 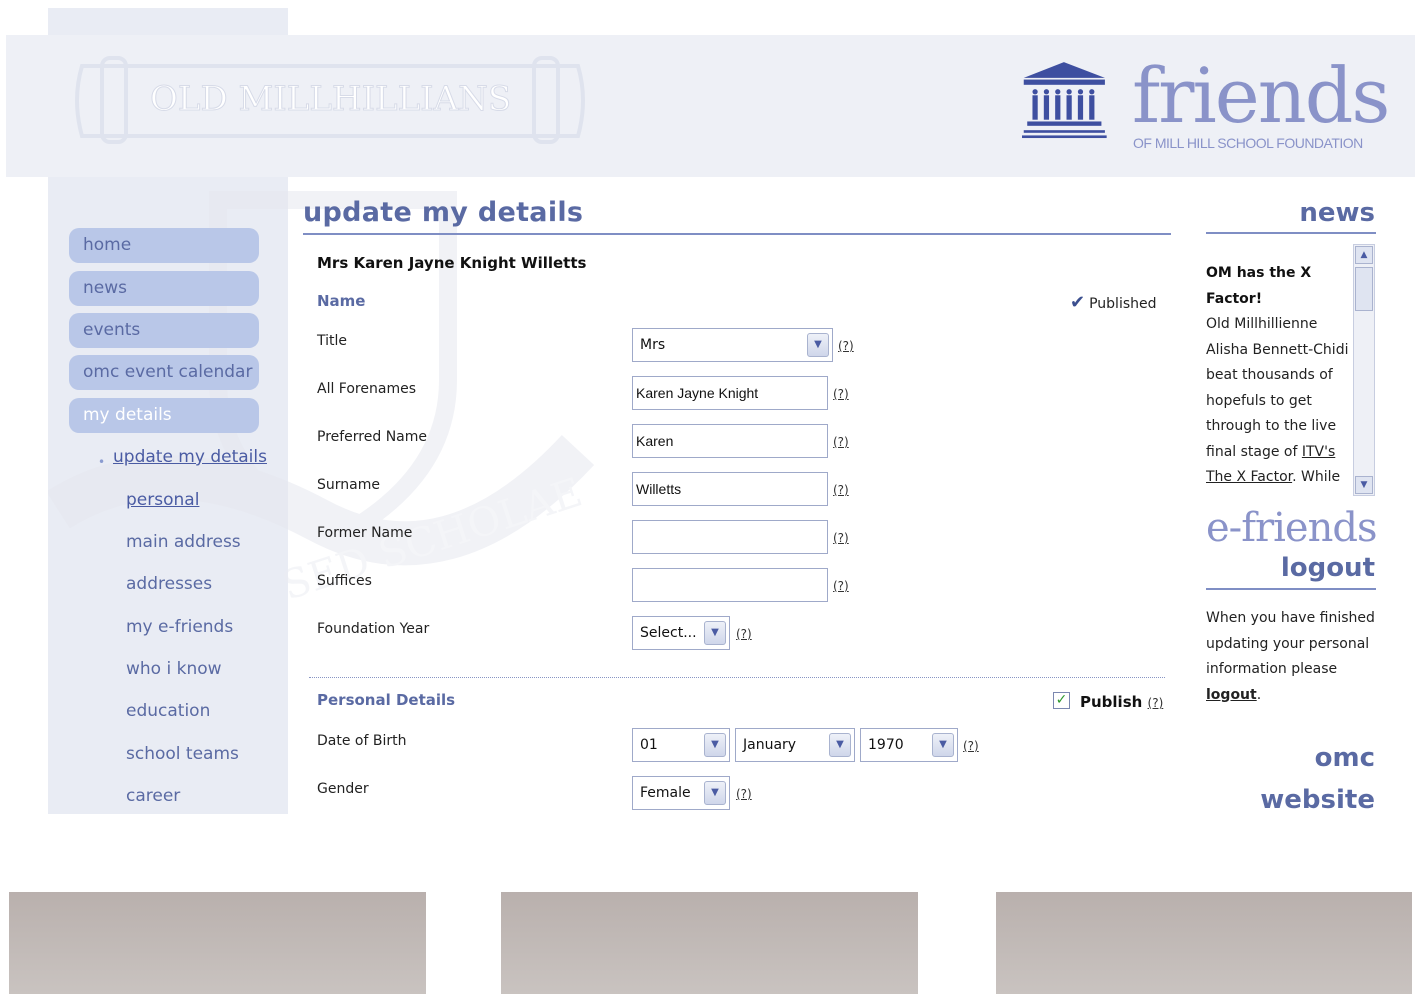 I want to click on website-link: website, so click(x=1317, y=800).